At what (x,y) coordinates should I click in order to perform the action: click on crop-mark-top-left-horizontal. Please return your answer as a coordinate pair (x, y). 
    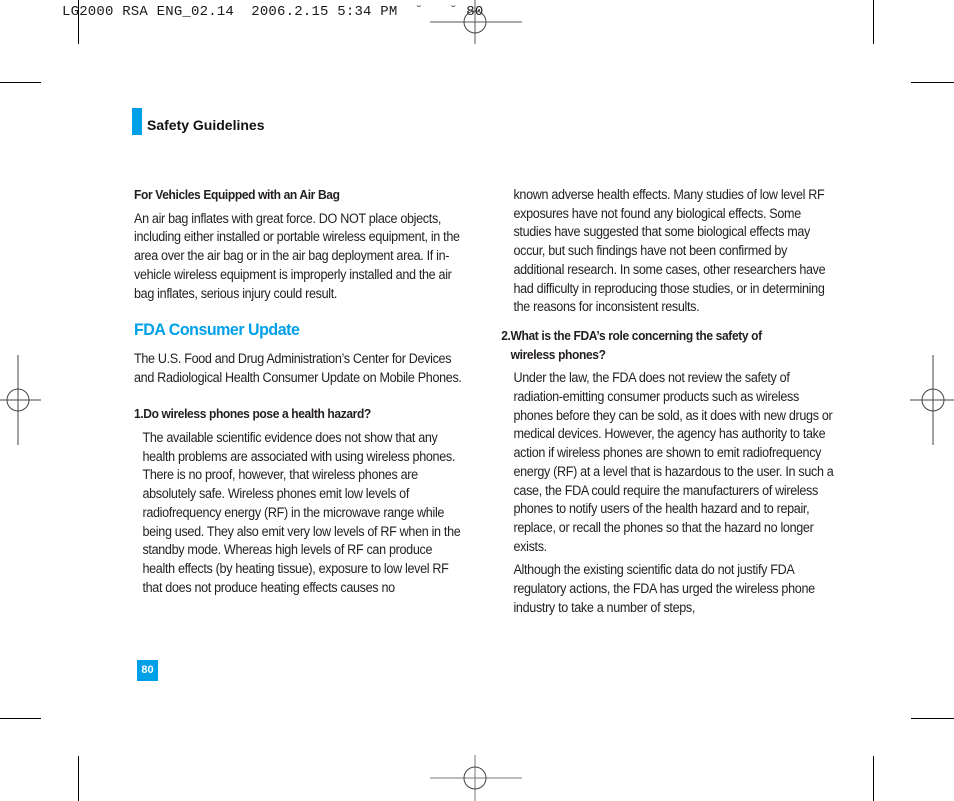
    Looking at the image, I should click on (20, 82).